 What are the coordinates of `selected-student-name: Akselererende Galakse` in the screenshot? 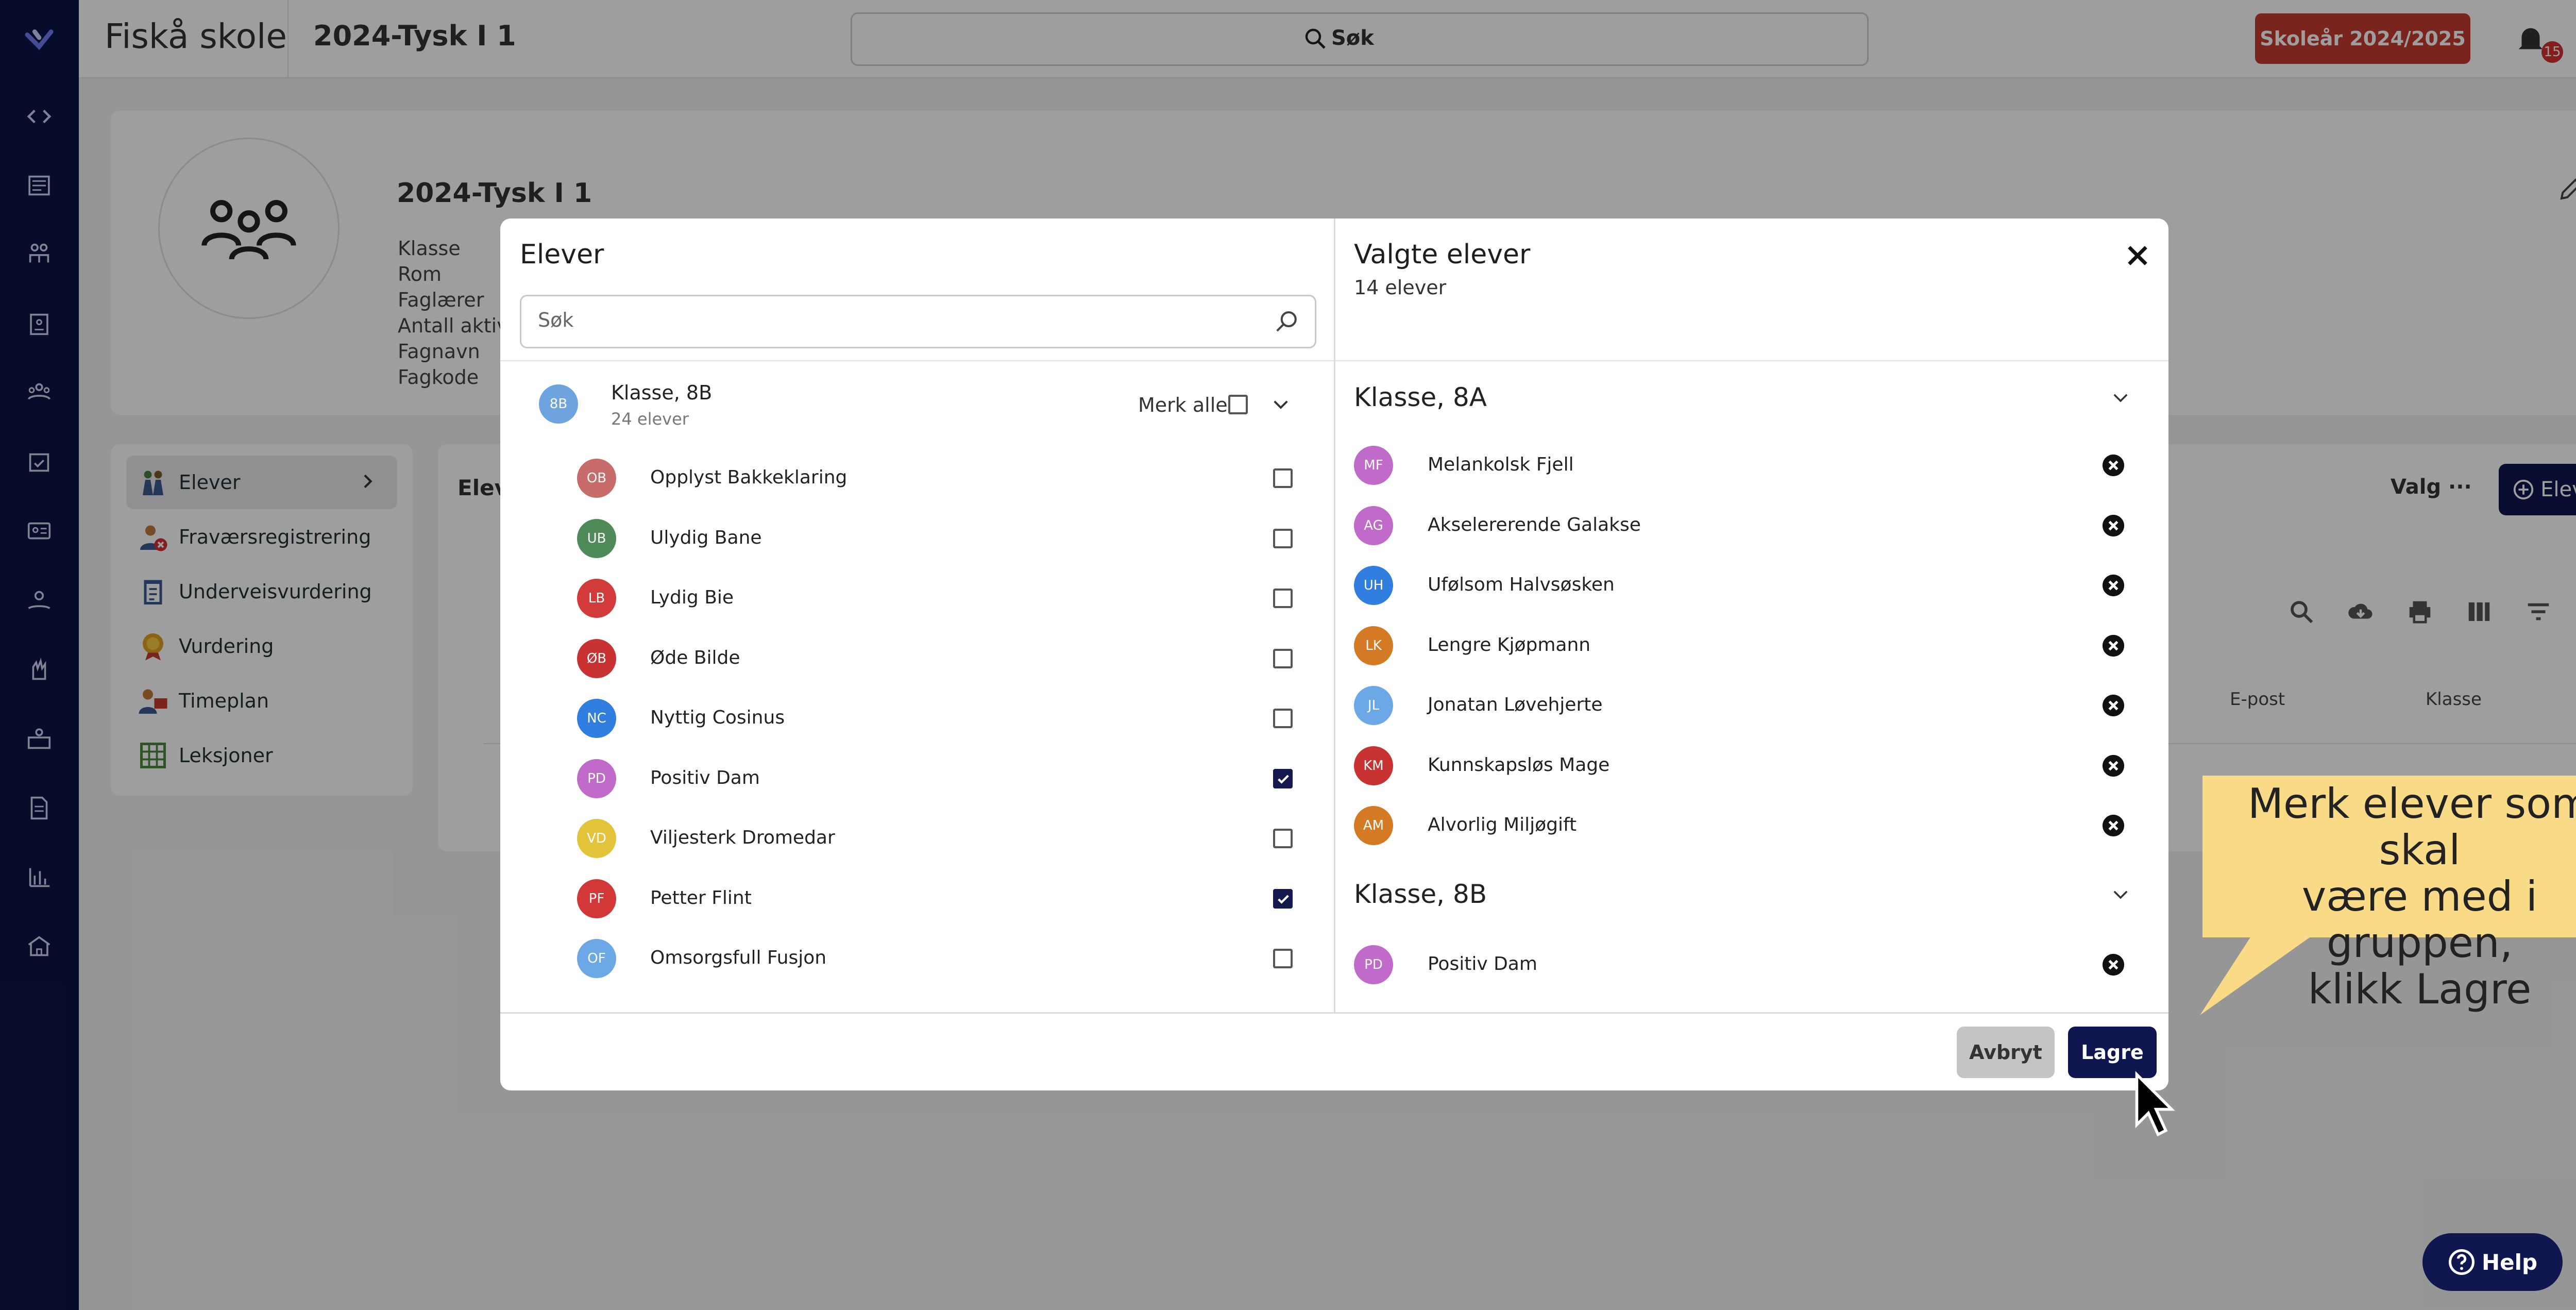 It's located at (1534, 524).